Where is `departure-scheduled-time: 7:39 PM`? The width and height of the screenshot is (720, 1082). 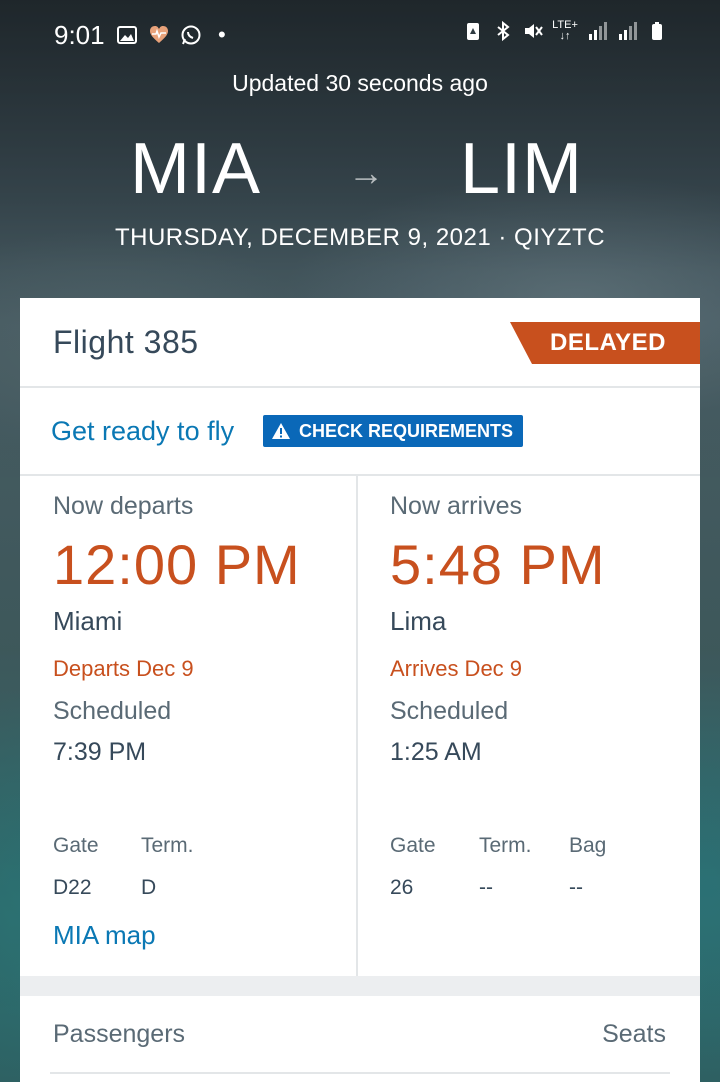 departure-scheduled-time: 7:39 PM is located at coordinates (100, 752).